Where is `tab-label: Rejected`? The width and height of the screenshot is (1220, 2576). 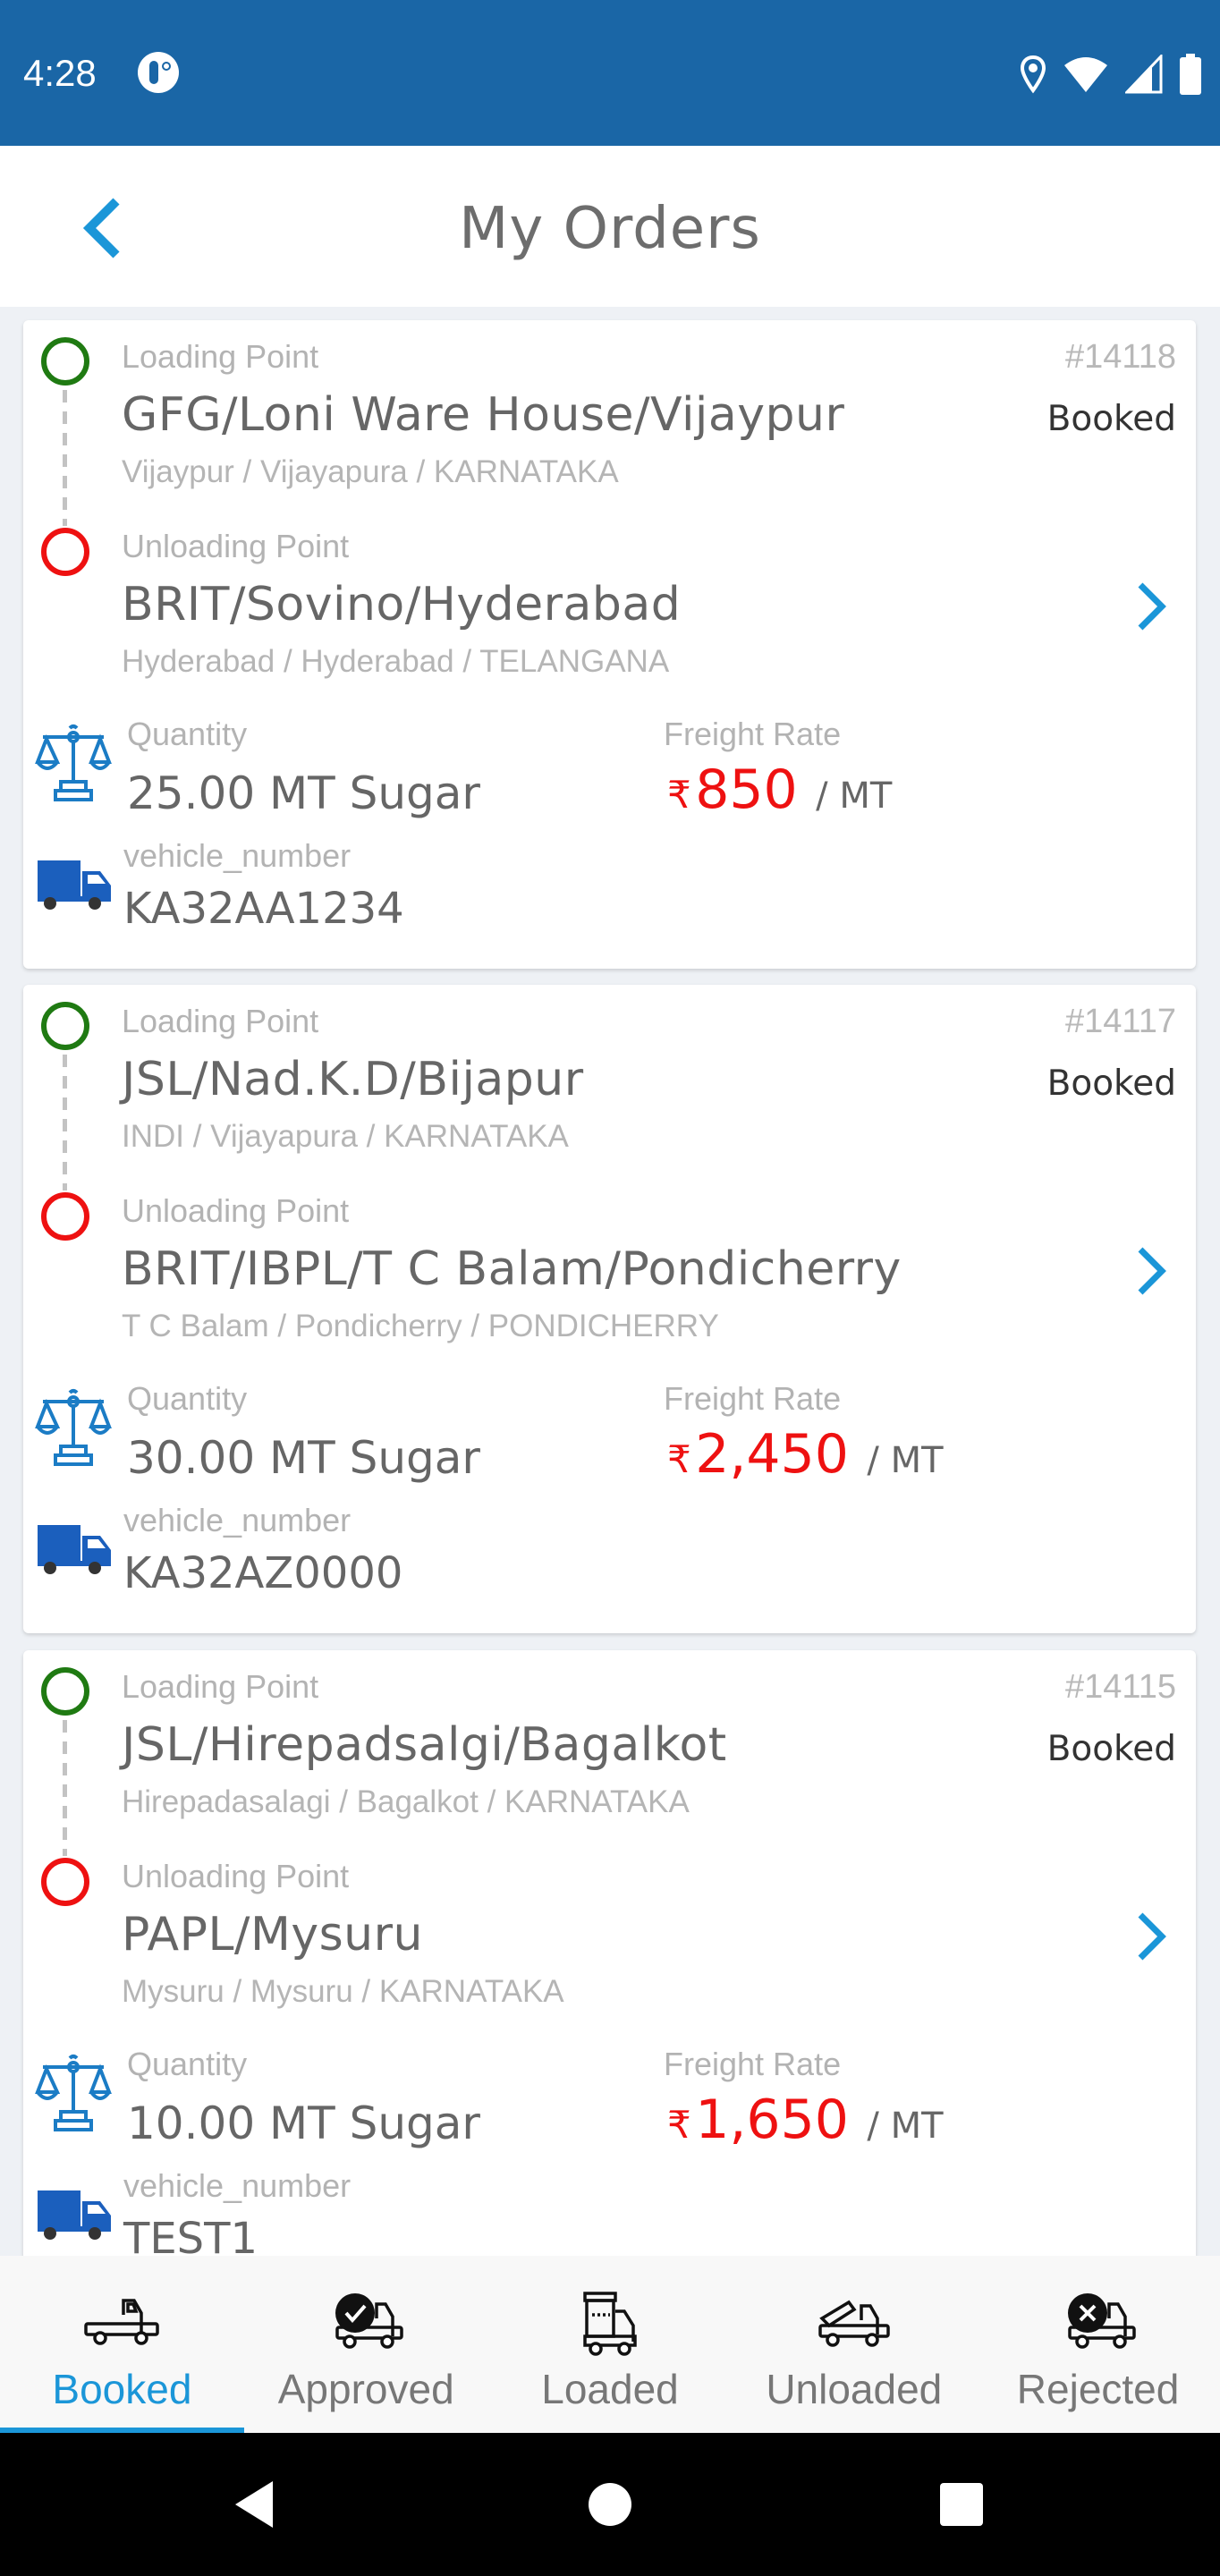 tab-label: Rejected is located at coordinates (1098, 2389).